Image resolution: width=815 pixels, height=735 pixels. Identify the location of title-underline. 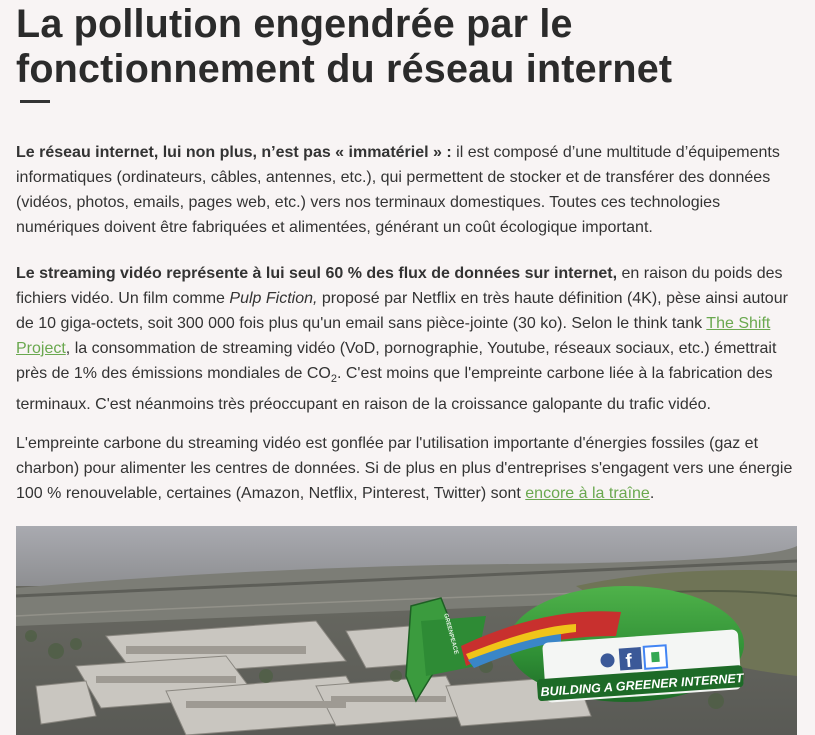
(35, 101).